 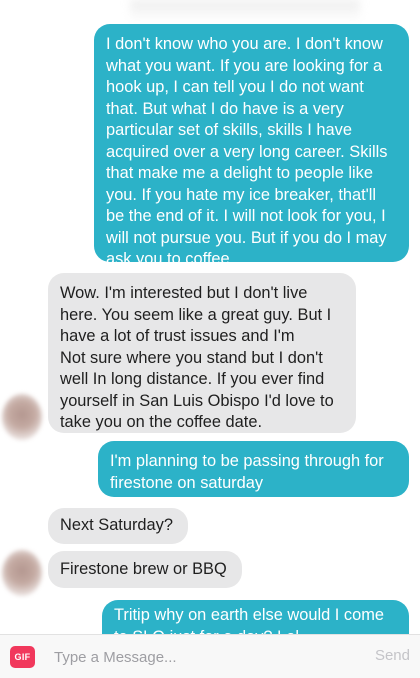 I want to click on message-input, so click(x=204, y=657).